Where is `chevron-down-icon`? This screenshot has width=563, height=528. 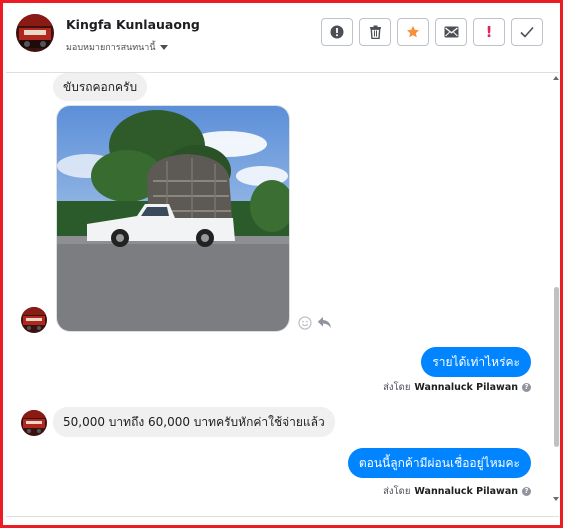
chevron-down-icon is located at coordinates (163, 47).